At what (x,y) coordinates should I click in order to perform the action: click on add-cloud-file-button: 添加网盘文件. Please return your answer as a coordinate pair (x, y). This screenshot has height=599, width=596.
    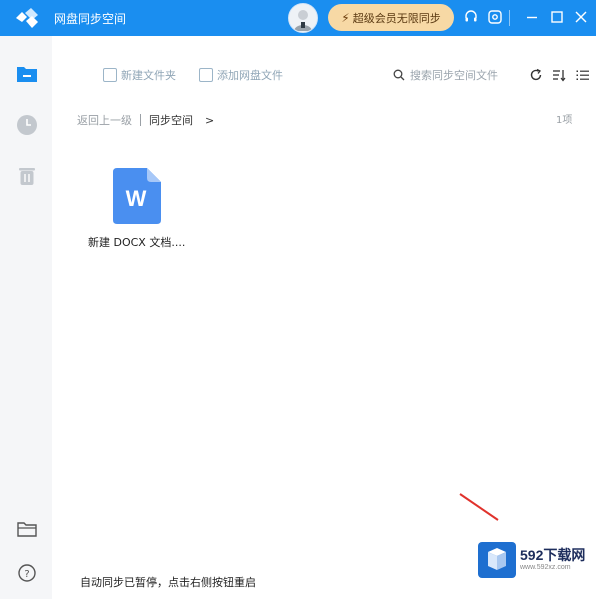
    Looking at the image, I should click on (241, 75).